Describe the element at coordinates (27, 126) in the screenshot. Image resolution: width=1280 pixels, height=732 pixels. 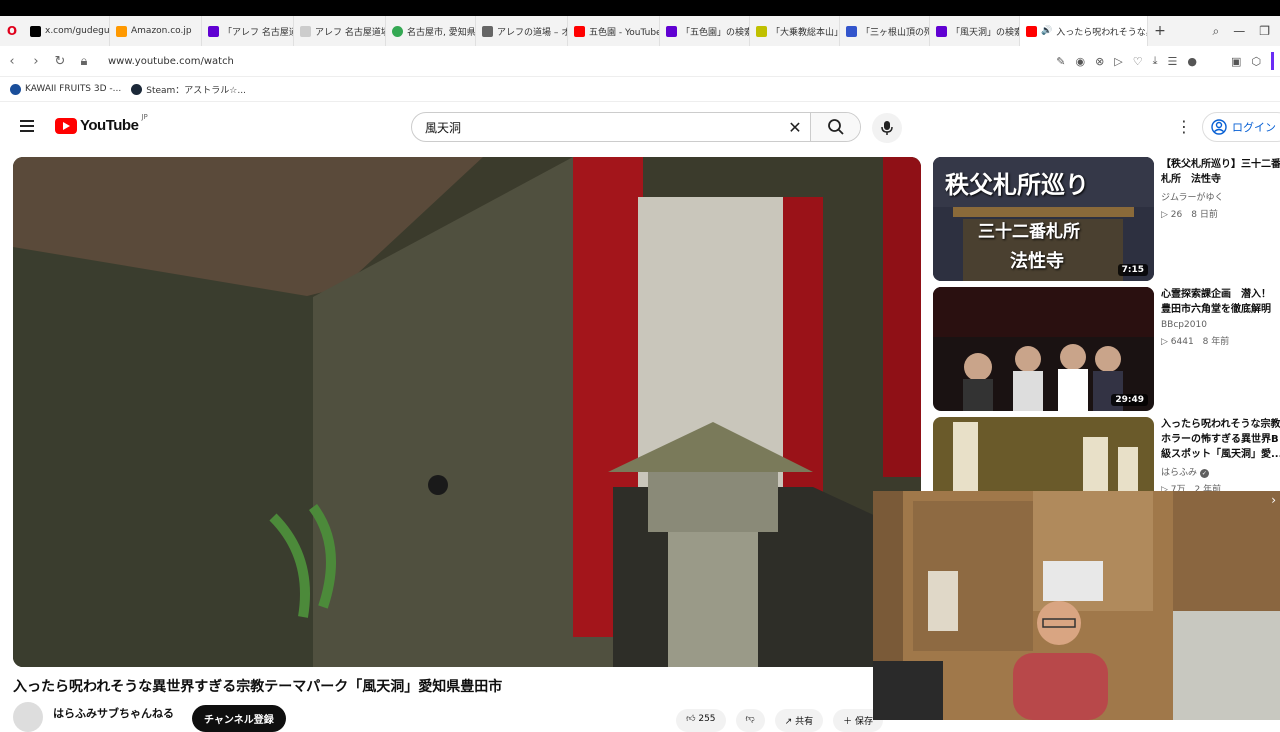
I see `menu-icon` at that location.